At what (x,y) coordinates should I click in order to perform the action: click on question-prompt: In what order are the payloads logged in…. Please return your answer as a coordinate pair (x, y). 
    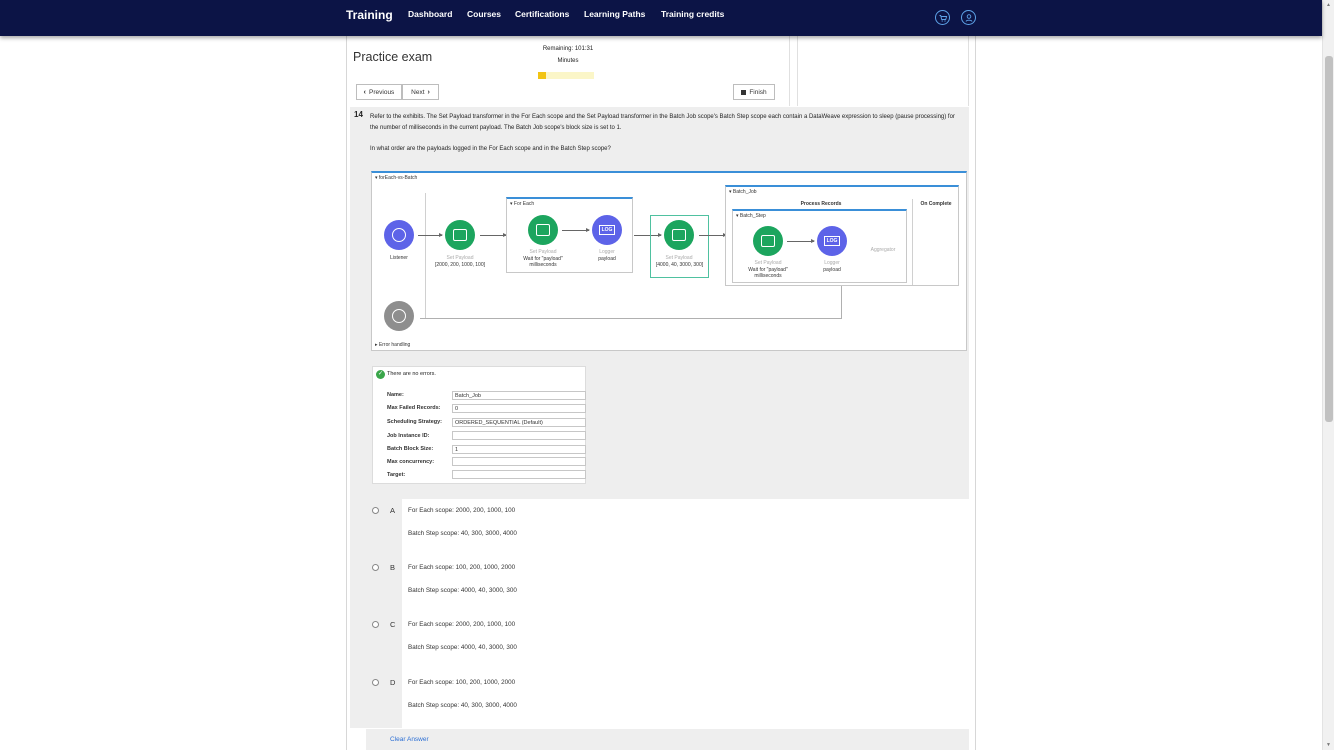
    Looking at the image, I should click on (490, 149).